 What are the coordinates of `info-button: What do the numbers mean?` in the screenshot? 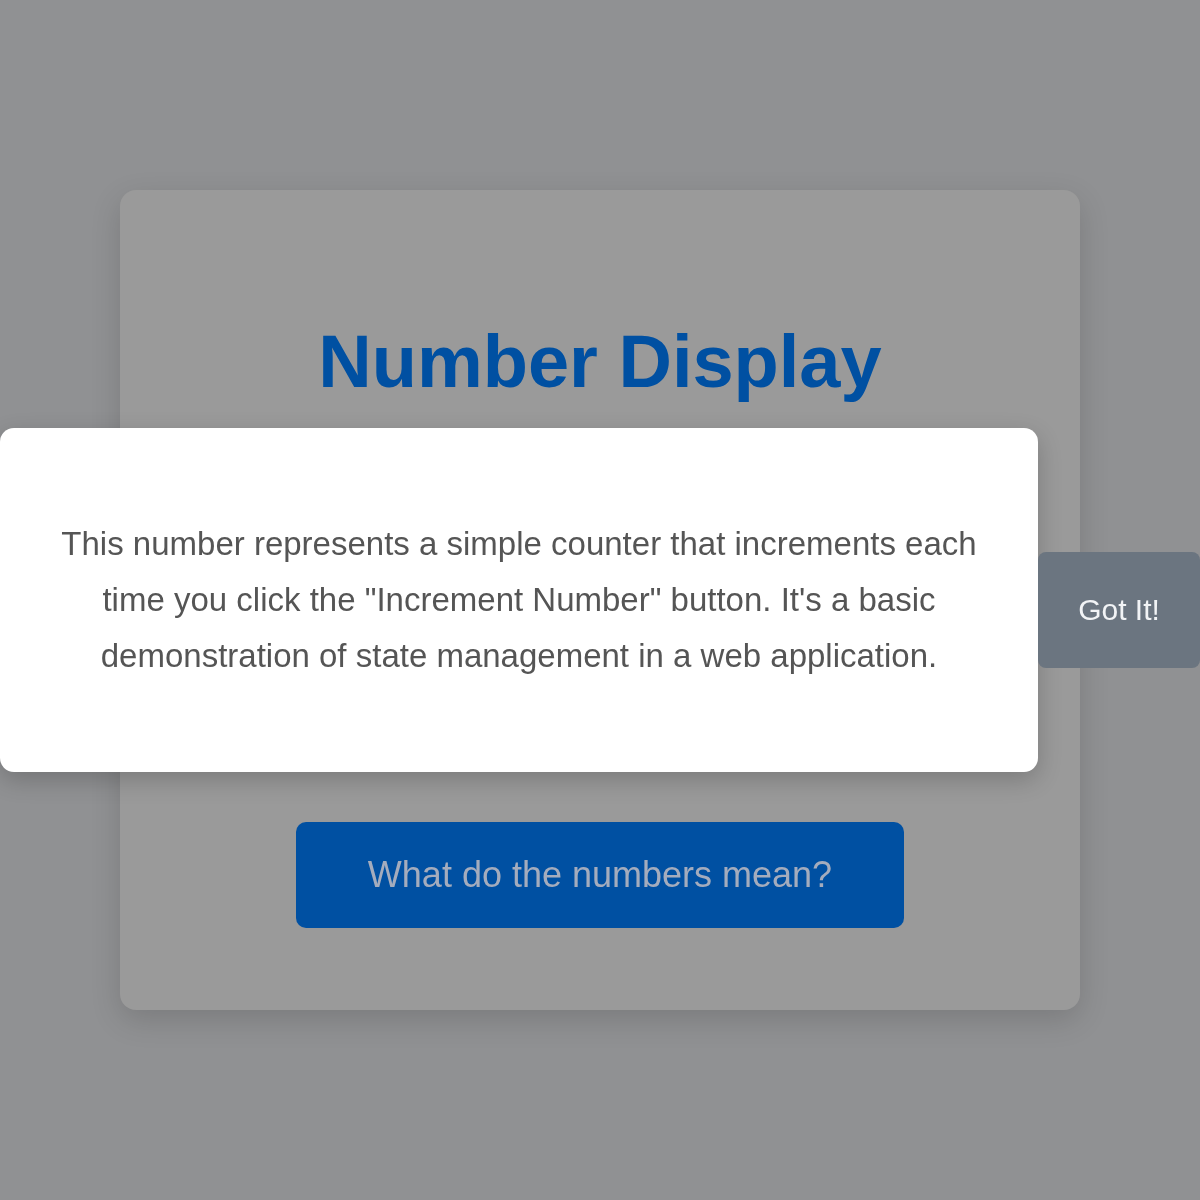 It's located at (600, 874).